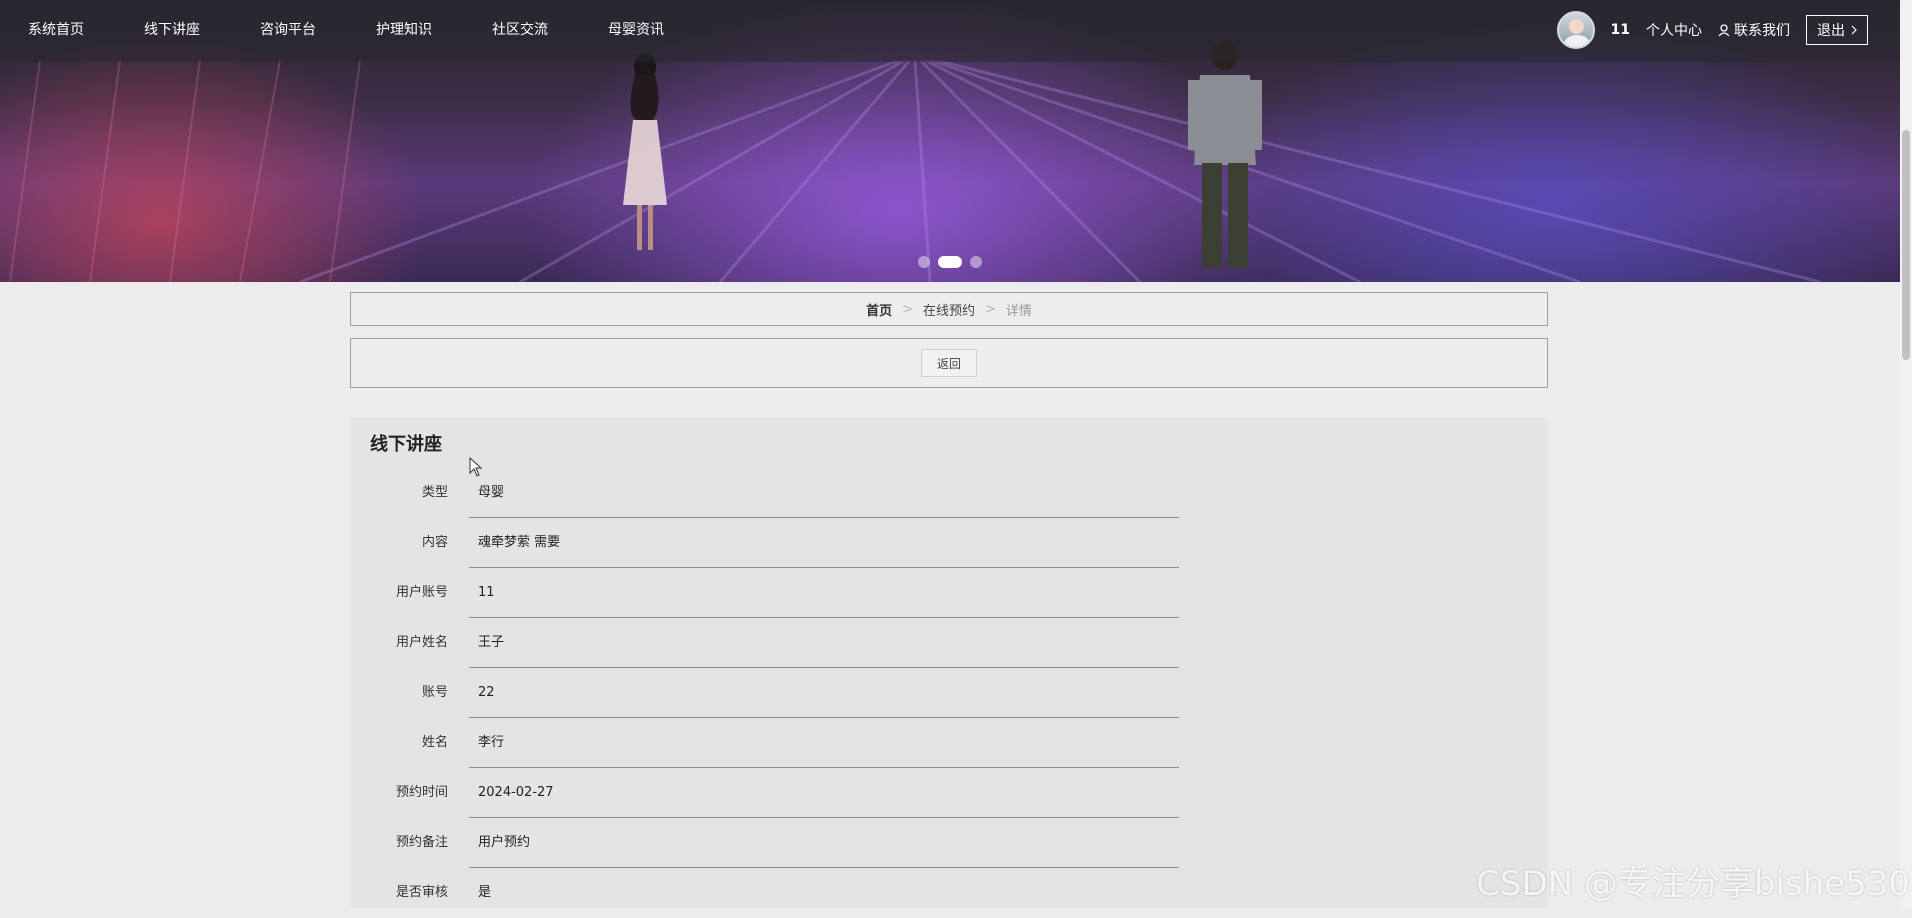  What do you see at coordinates (1712, 30) in the screenshot?
I see `user-area: 11 个人中心 联系我们 退出` at bounding box center [1712, 30].